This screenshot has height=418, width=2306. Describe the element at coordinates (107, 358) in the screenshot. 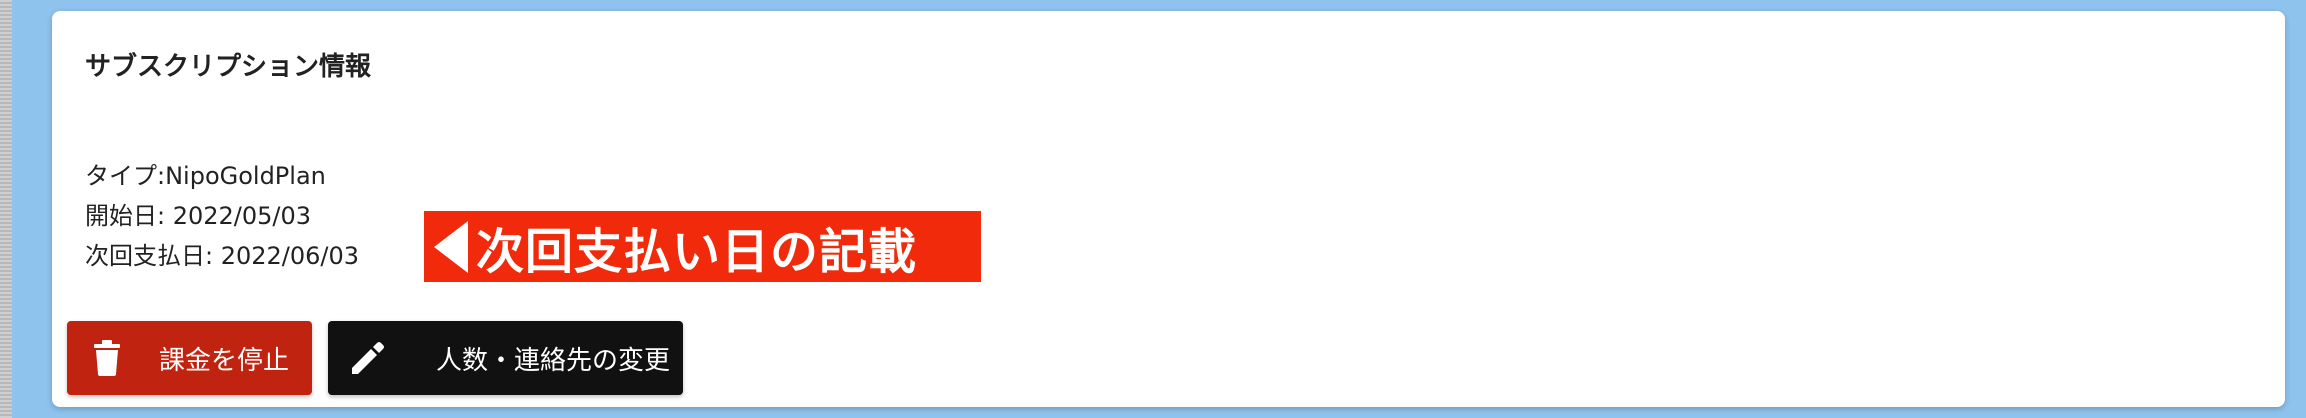

I see `trash-icon` at that location.